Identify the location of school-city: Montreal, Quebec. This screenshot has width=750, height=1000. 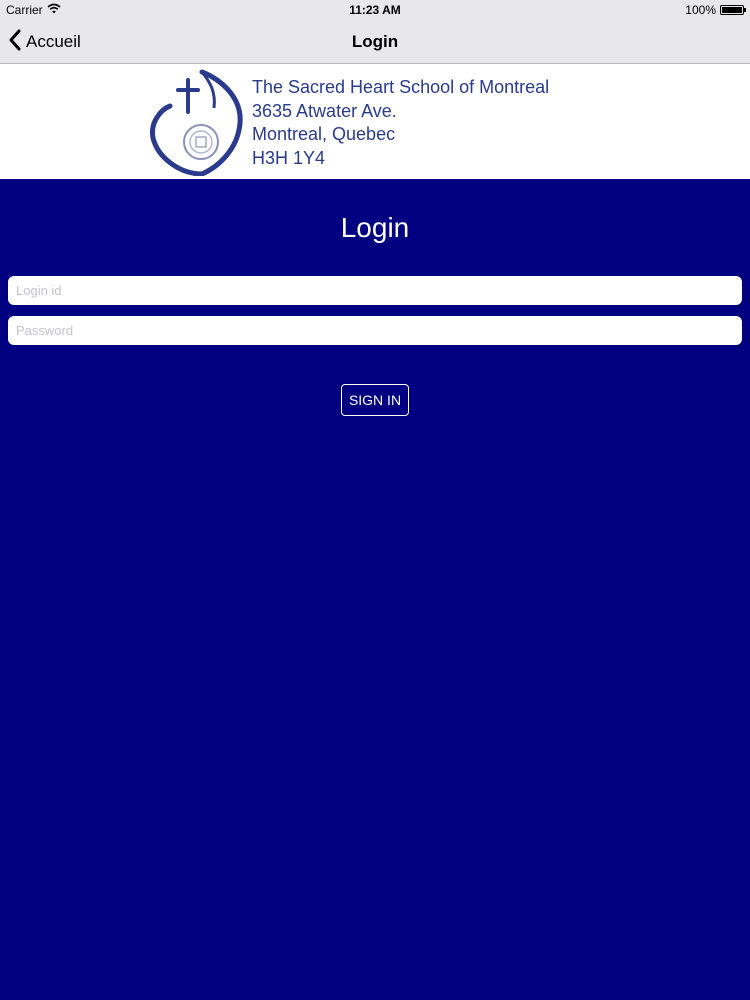
(324, 134).